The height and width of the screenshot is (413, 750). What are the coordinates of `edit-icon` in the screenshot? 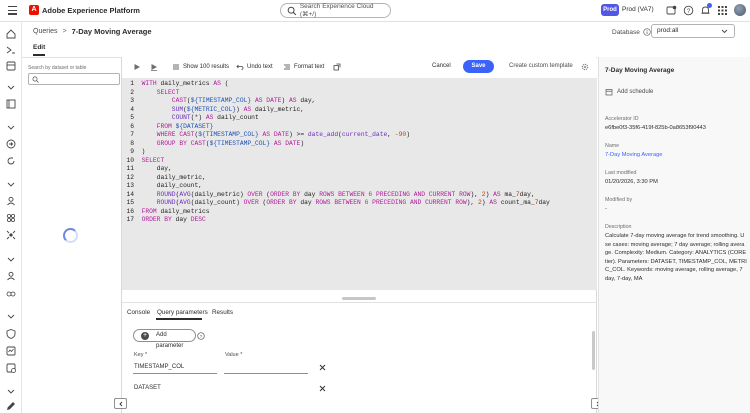 It's located at (11, 406).